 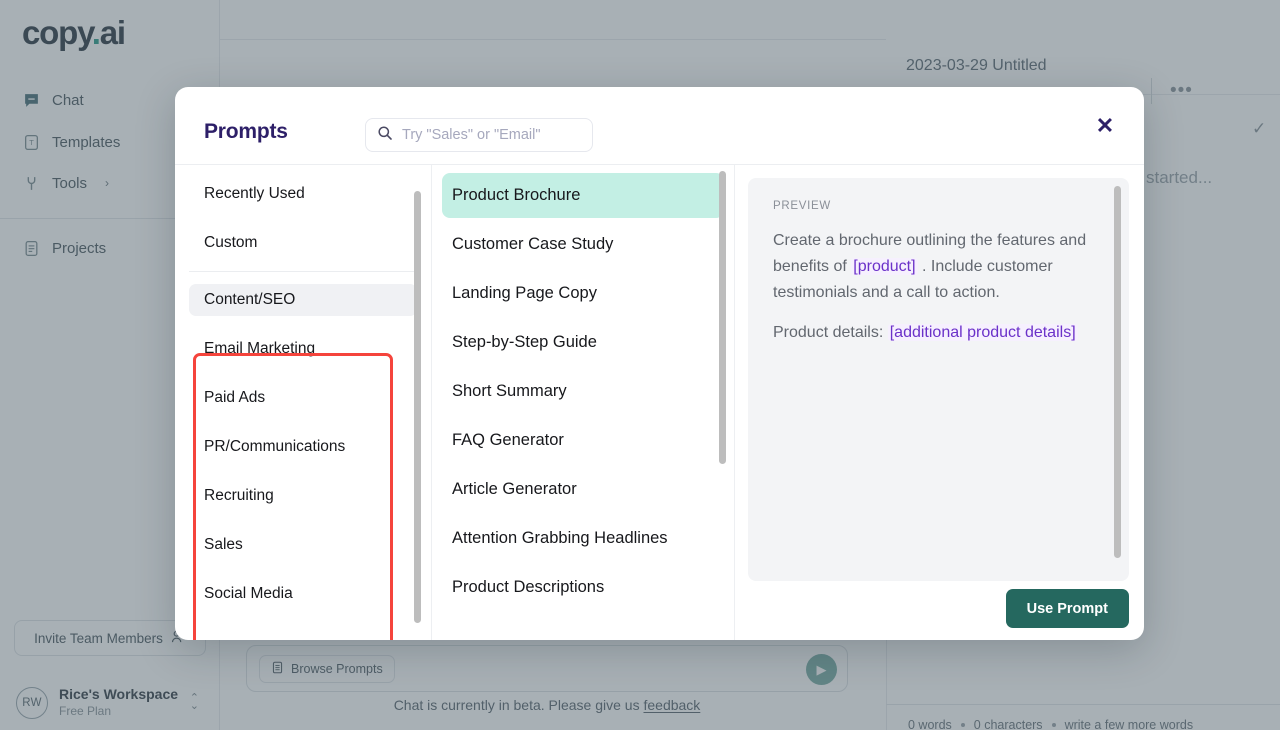 I want to click on category-pr-communications: PR/Communications, so click(x=303, y=447).